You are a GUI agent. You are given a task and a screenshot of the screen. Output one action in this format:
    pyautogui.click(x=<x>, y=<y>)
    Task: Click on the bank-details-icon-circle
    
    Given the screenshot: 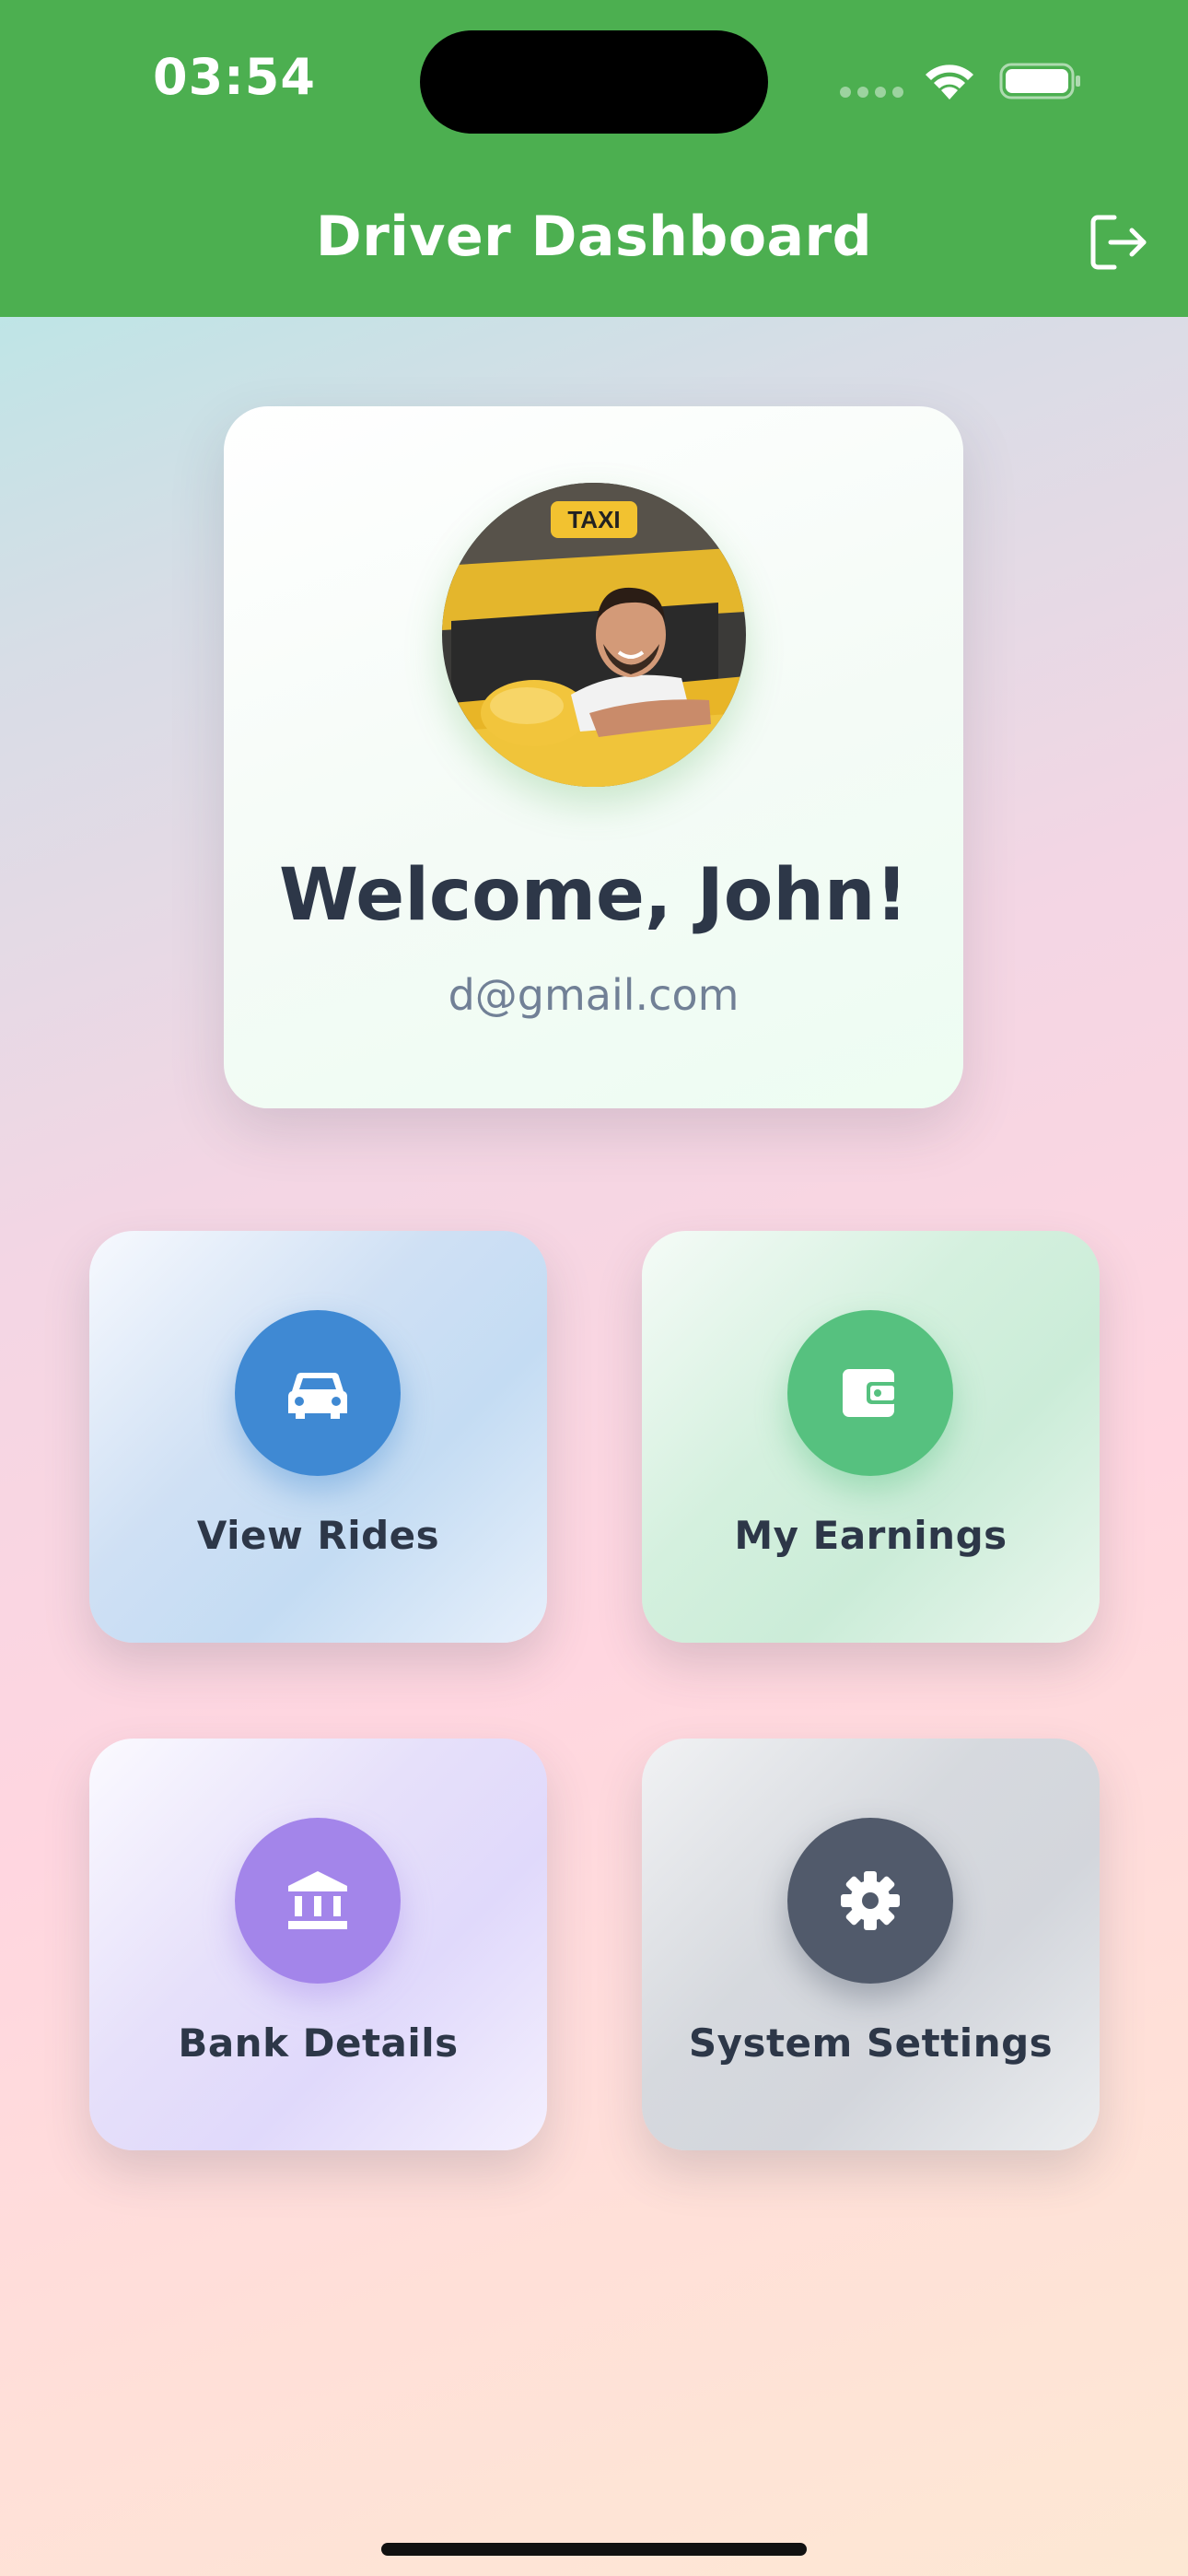 What is the action you would take?
    pyautogui.click(x=318, y=1901)
    